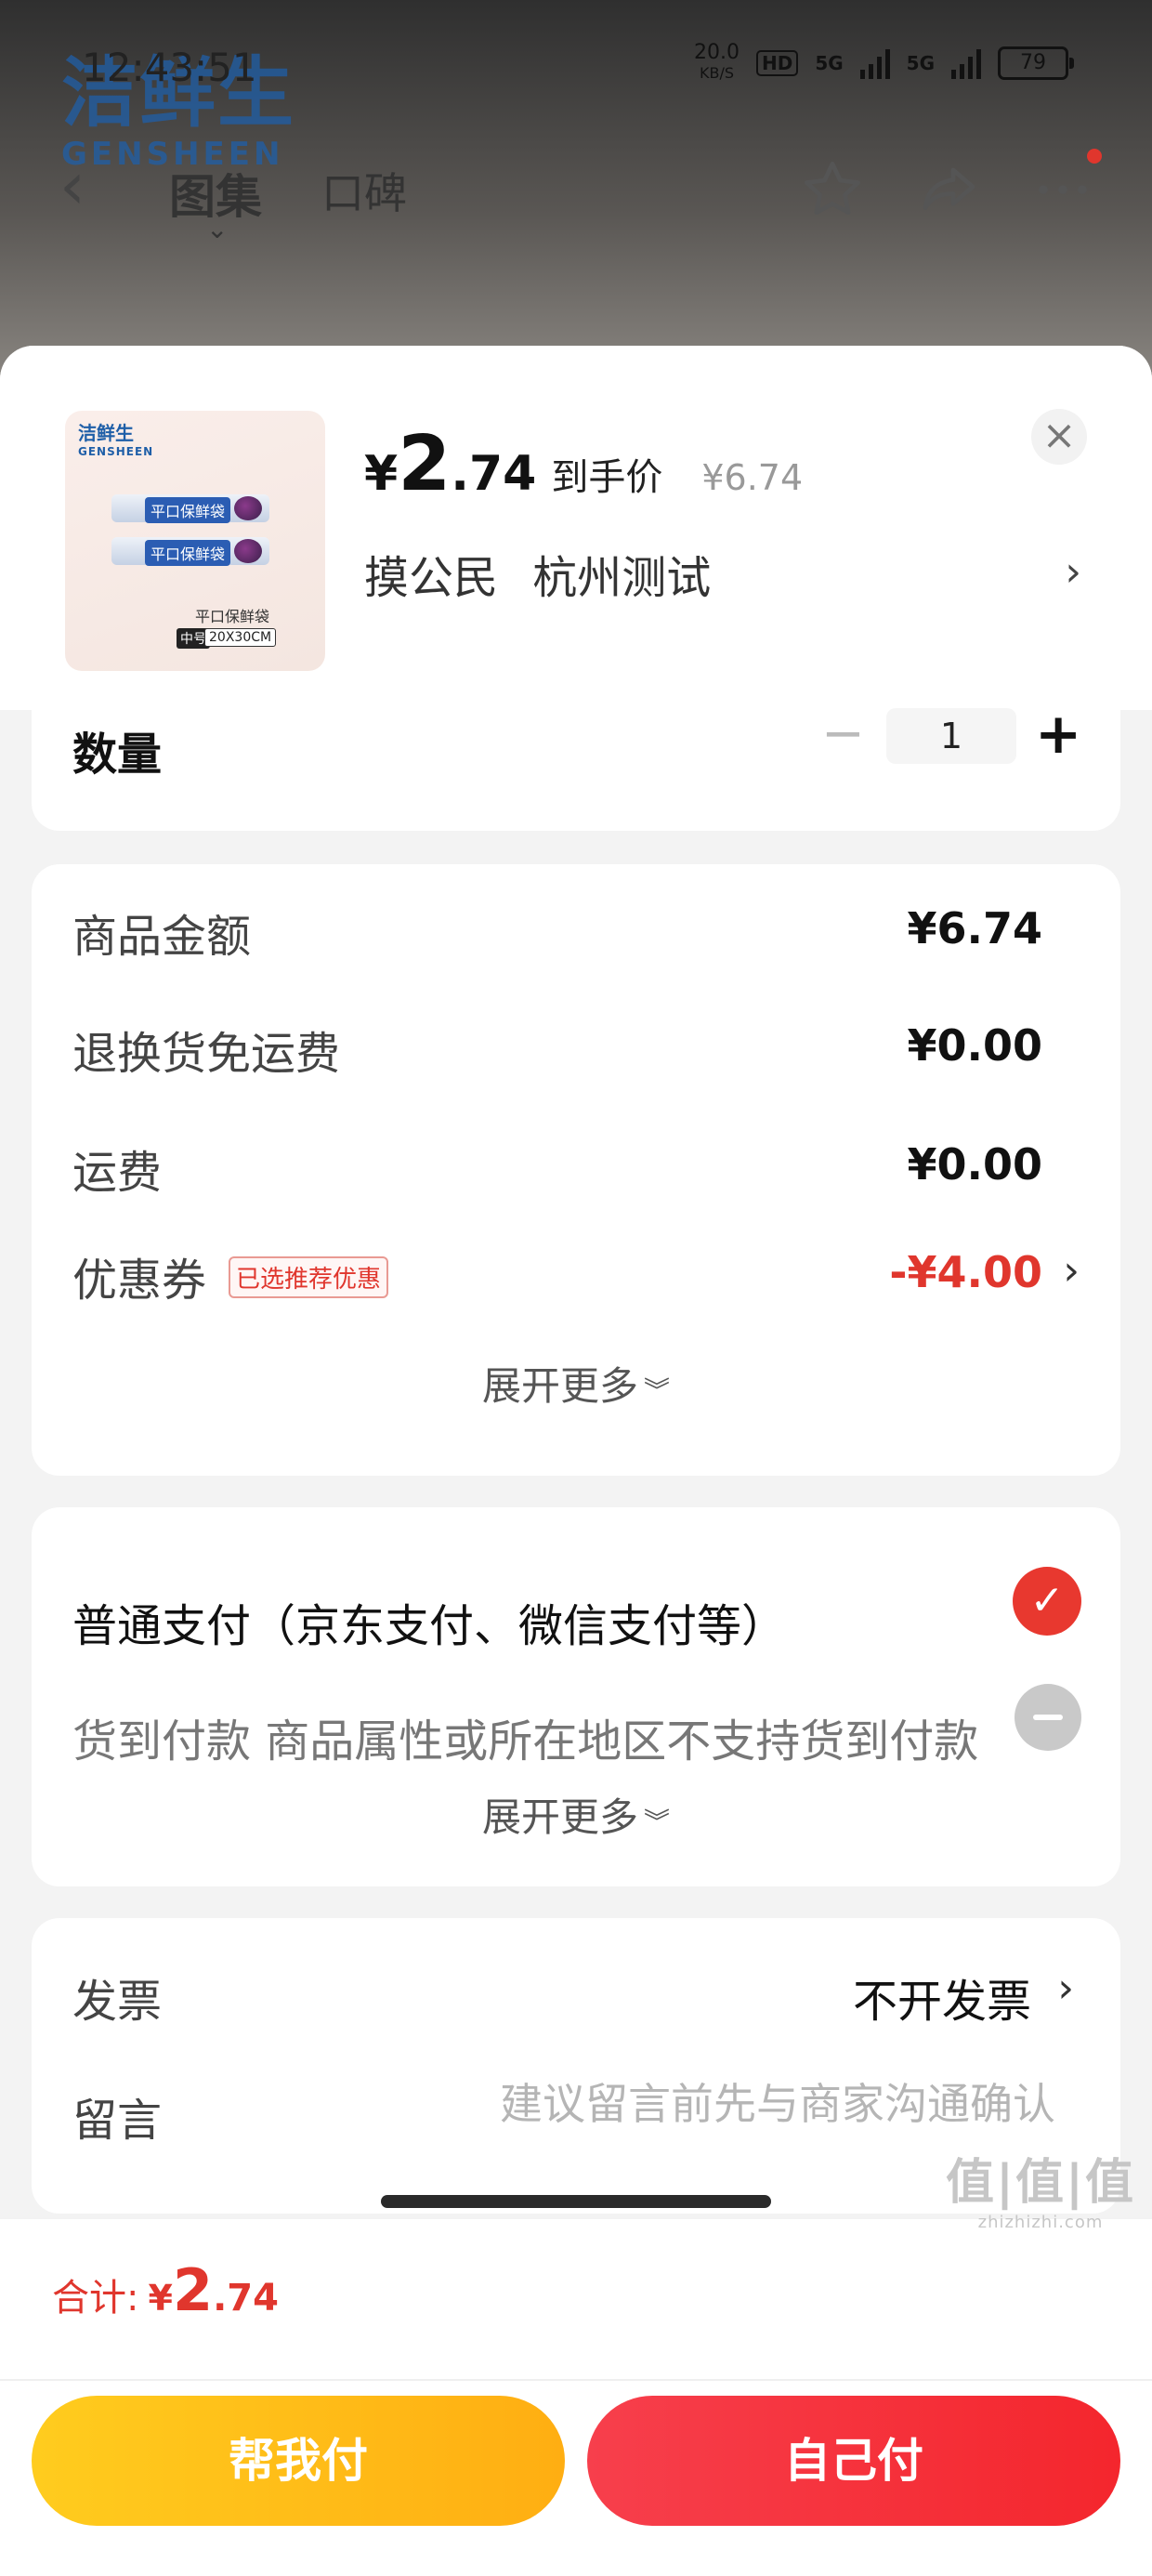 The width and height of the screenshot is (1152, 2576). I want to click on close-button: ×, so click(1059, 437).